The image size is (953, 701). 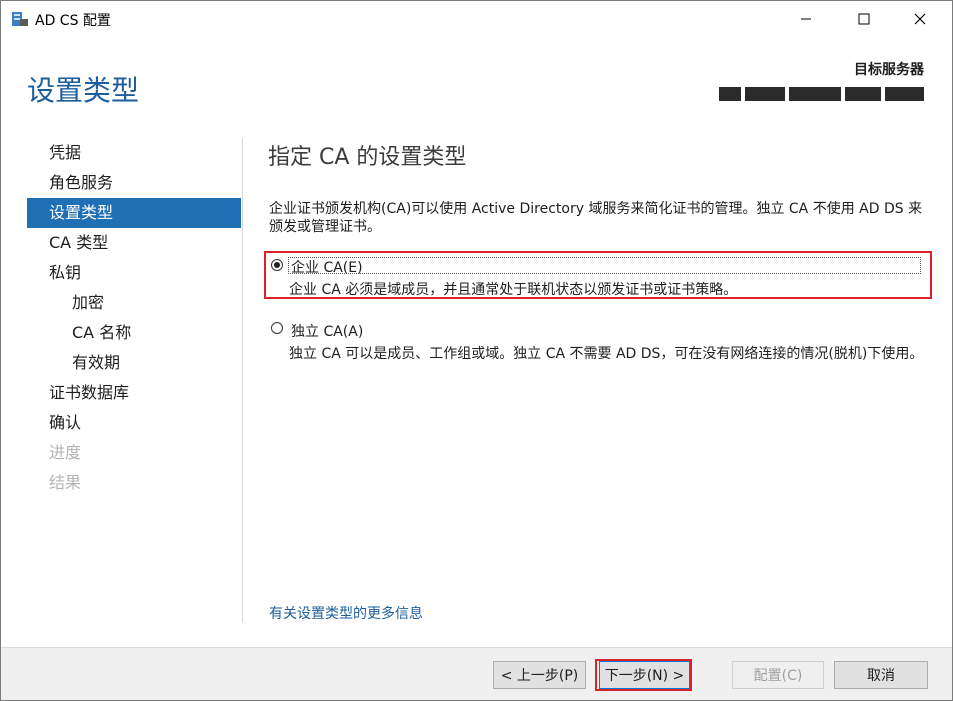 What do you see at coordinates (604, 265) in the screenshot?
I see `focus-rectangle` at bounding box center [604, 265].